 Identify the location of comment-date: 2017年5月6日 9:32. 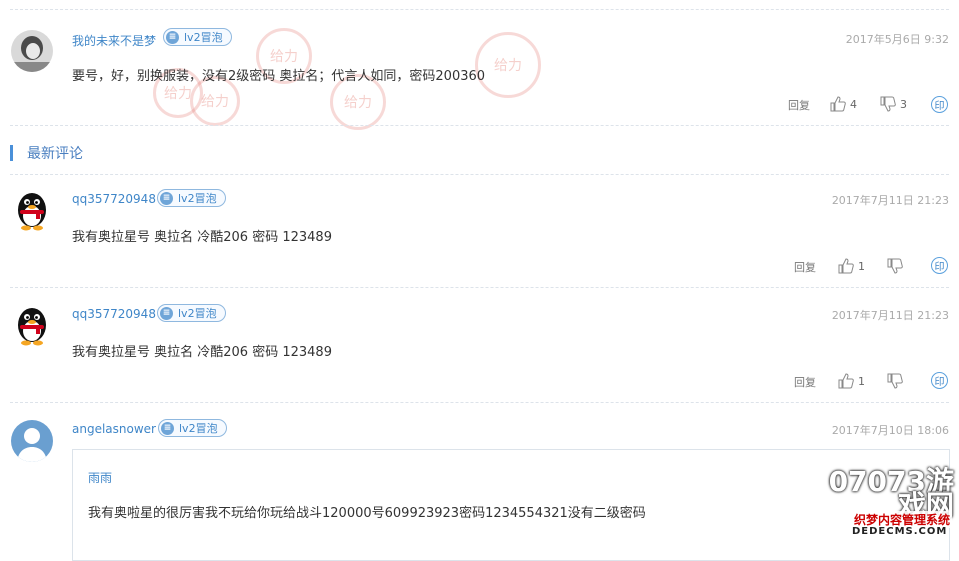
(897, 39).